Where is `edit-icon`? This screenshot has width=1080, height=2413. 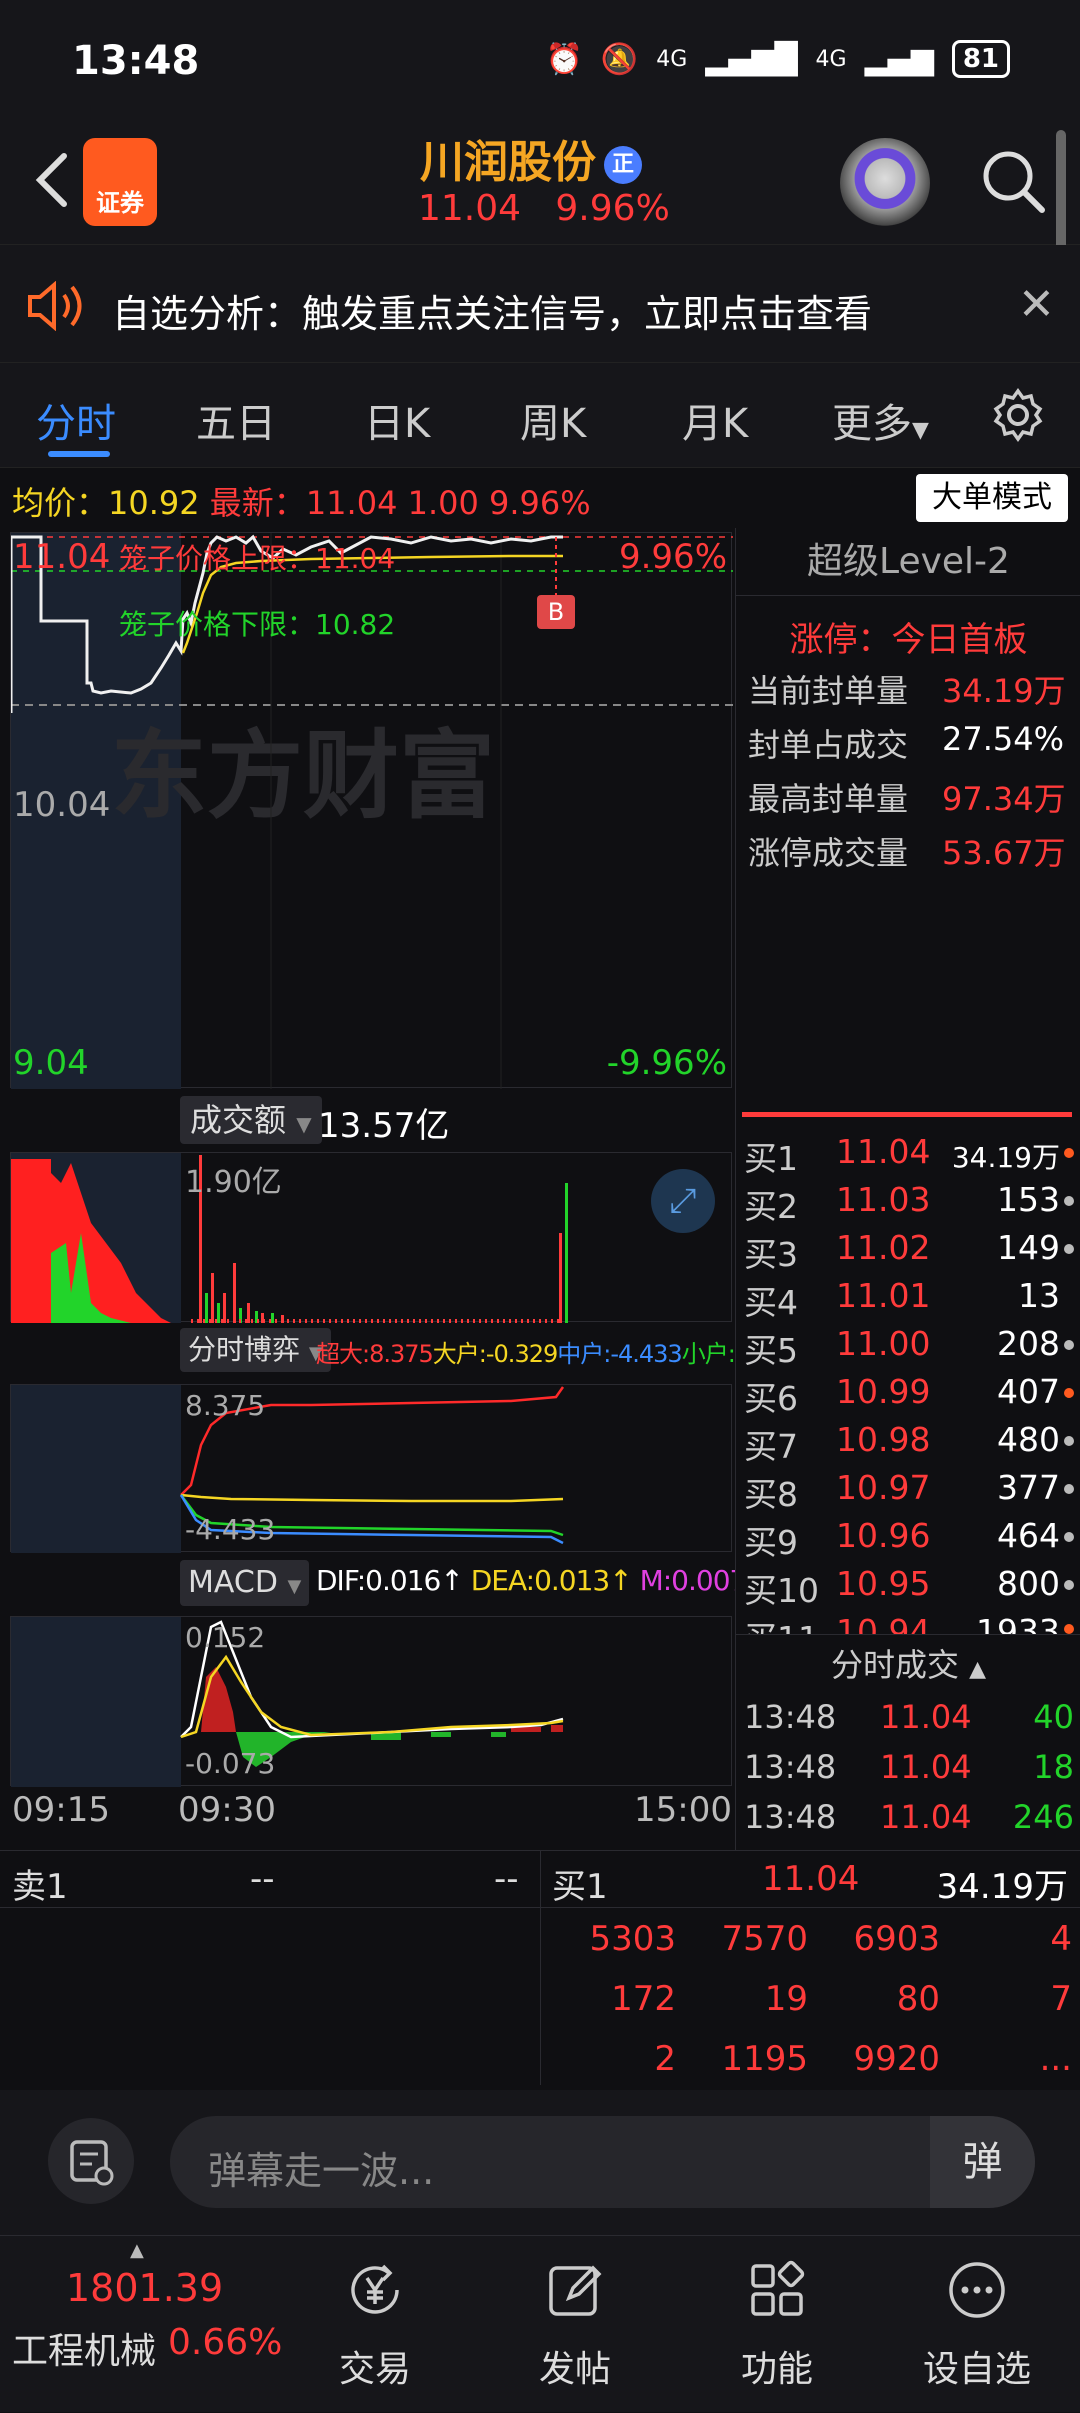 edit-icon is located at coordinates (575, 2290).